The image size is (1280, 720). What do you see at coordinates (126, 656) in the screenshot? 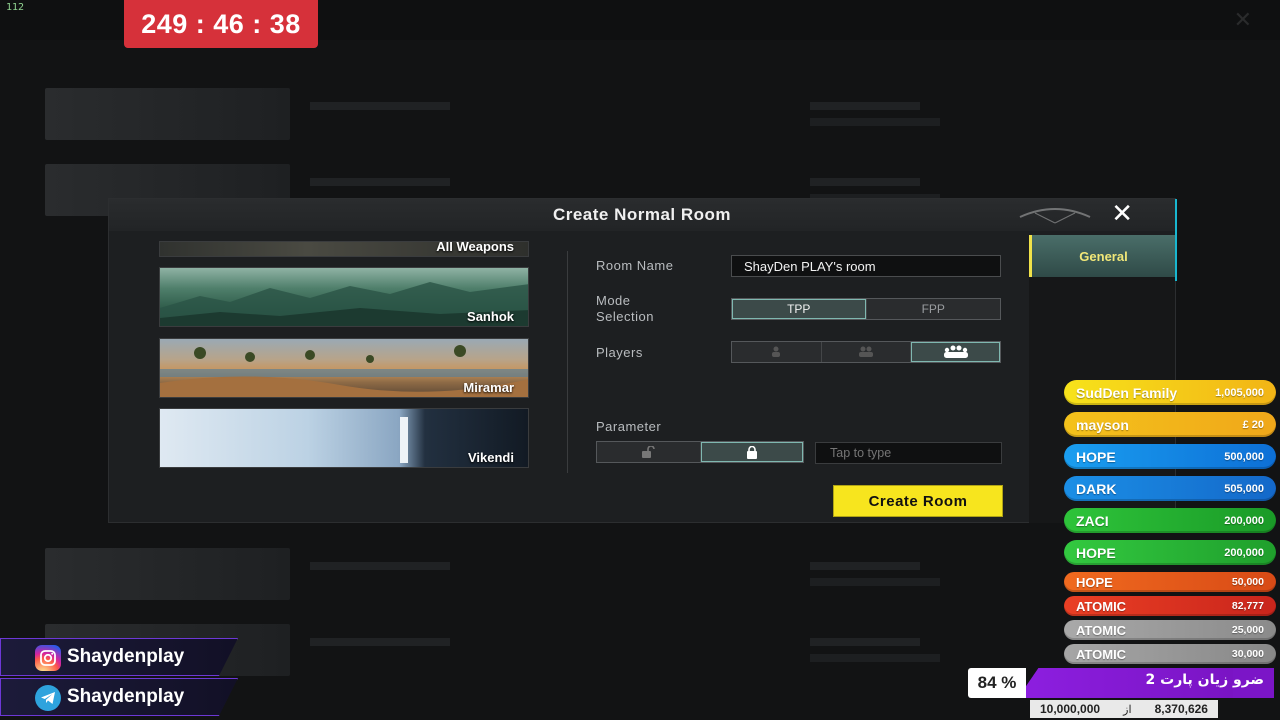
I see `instagram-handle: Shaydenplay` at bounding box center [126, 656].